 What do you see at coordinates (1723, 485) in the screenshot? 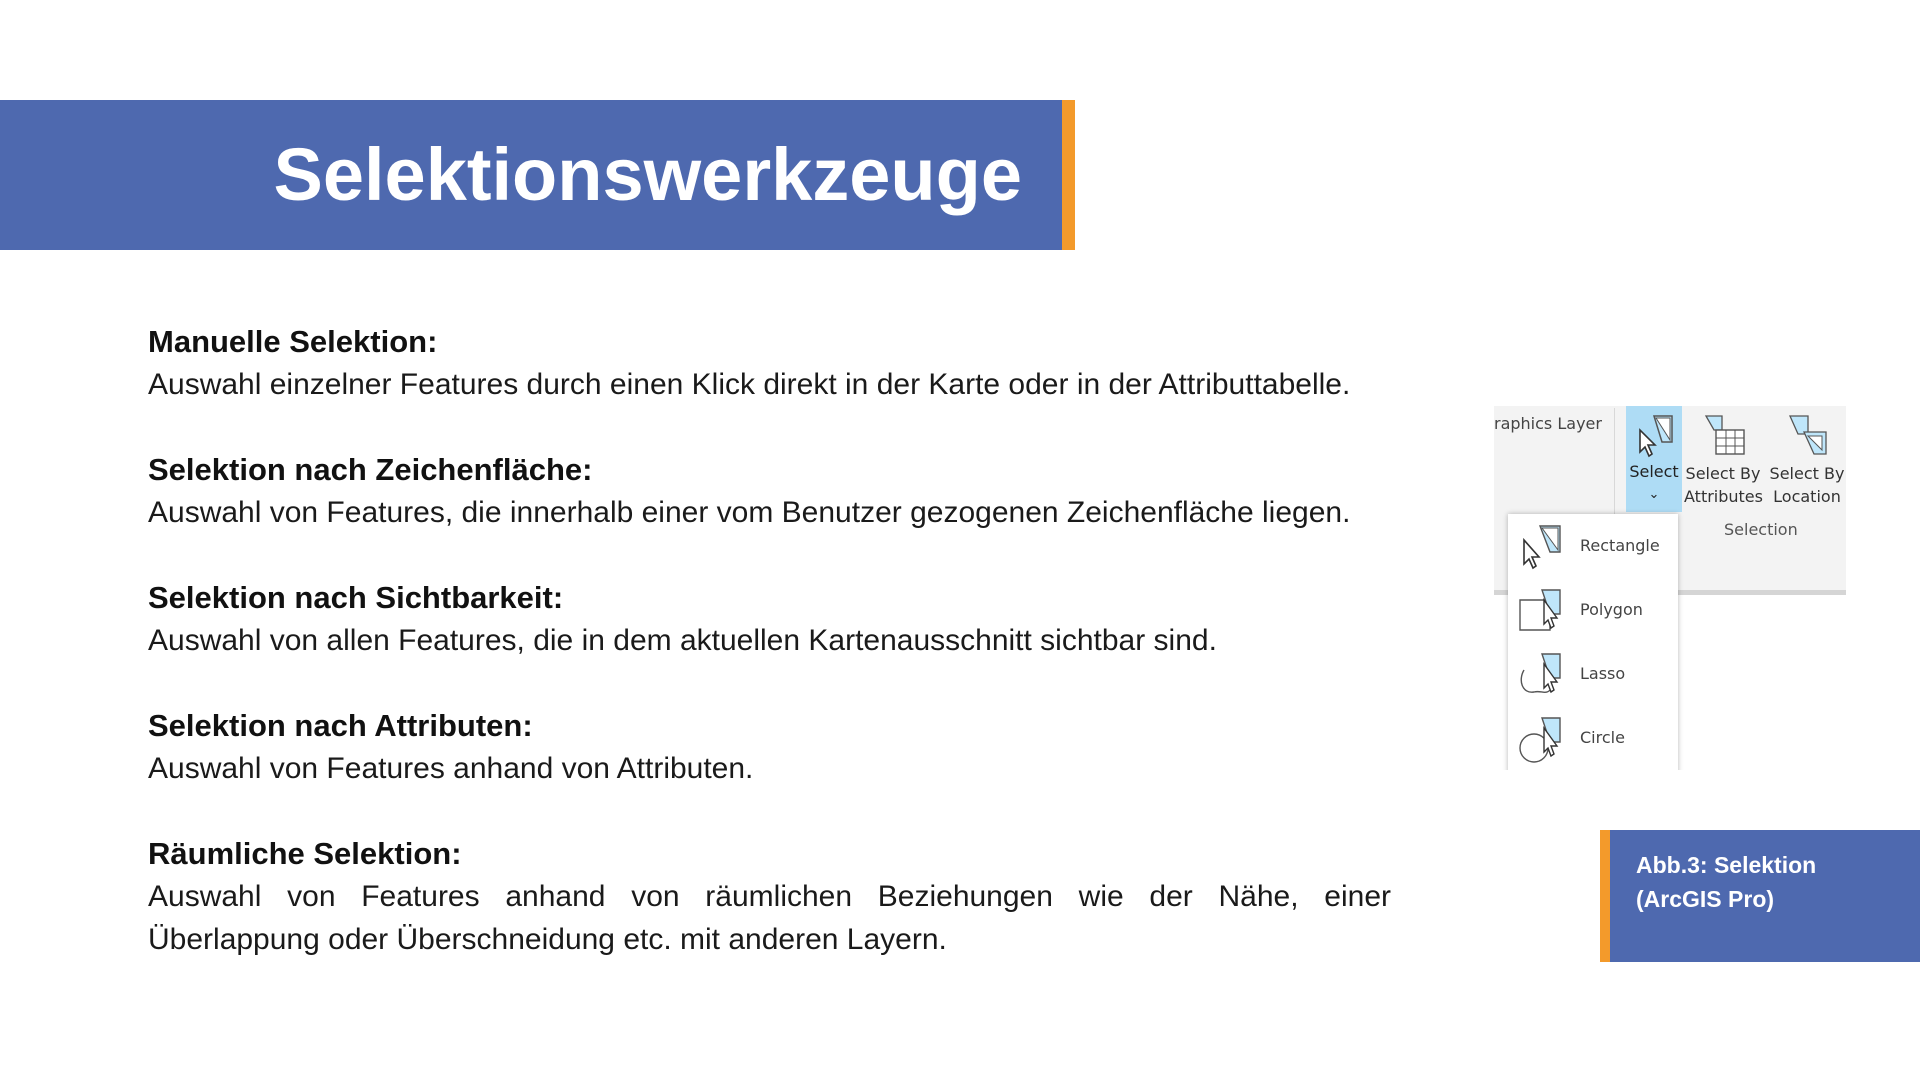
I see `select-by-attributes-label: Select By Attributes` at bounding box center [1723, 485].